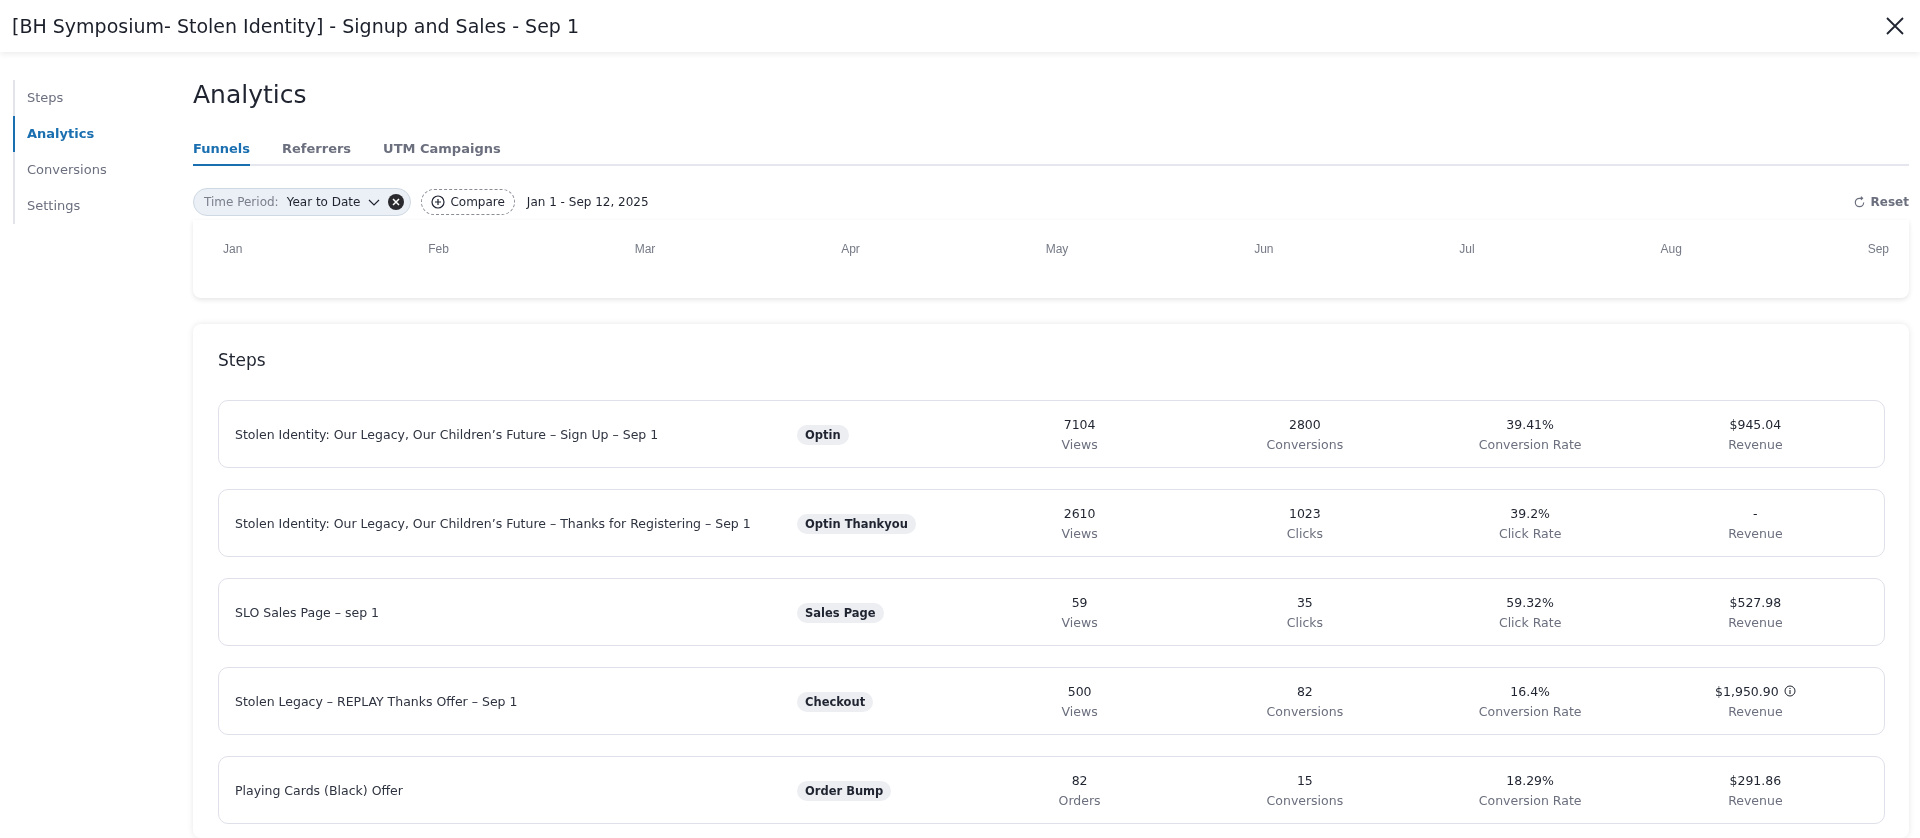  I want to click on step-type-tag: Optin Thankyou, so click(856, 523).